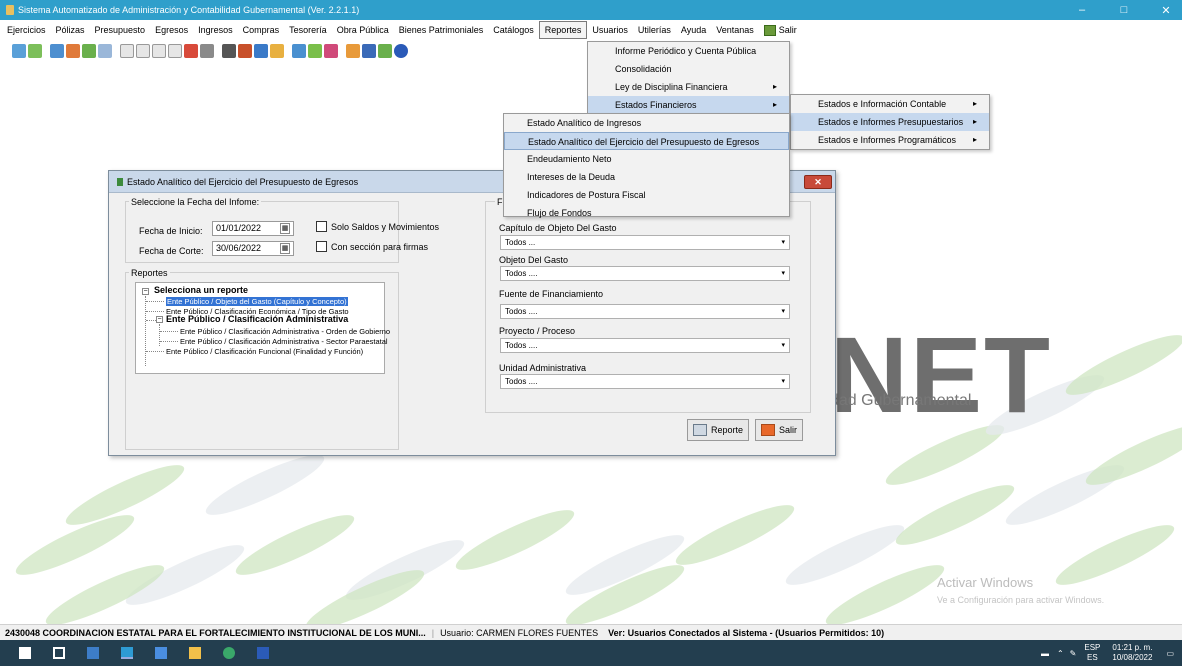 Image resolution: width=1182 pixels, height=666 pixels. Describe the element at coordinates (654, 30) in the screenshot. I see `menu-utilerias: Utilerías` at that location.